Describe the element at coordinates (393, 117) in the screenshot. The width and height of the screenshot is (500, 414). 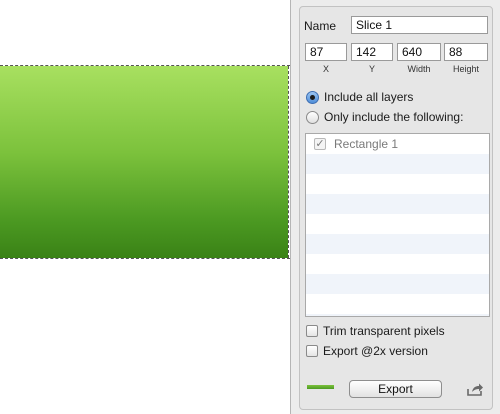
I see `only-include-following-label: Only include the following:` at that location.